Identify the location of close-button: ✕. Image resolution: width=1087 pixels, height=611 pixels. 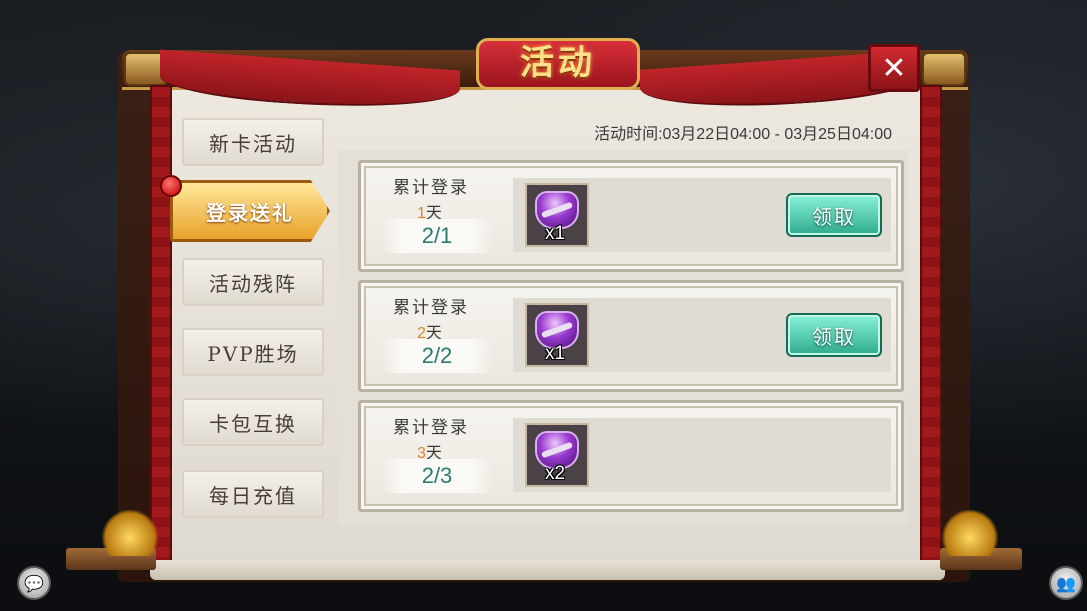
(894, 68).